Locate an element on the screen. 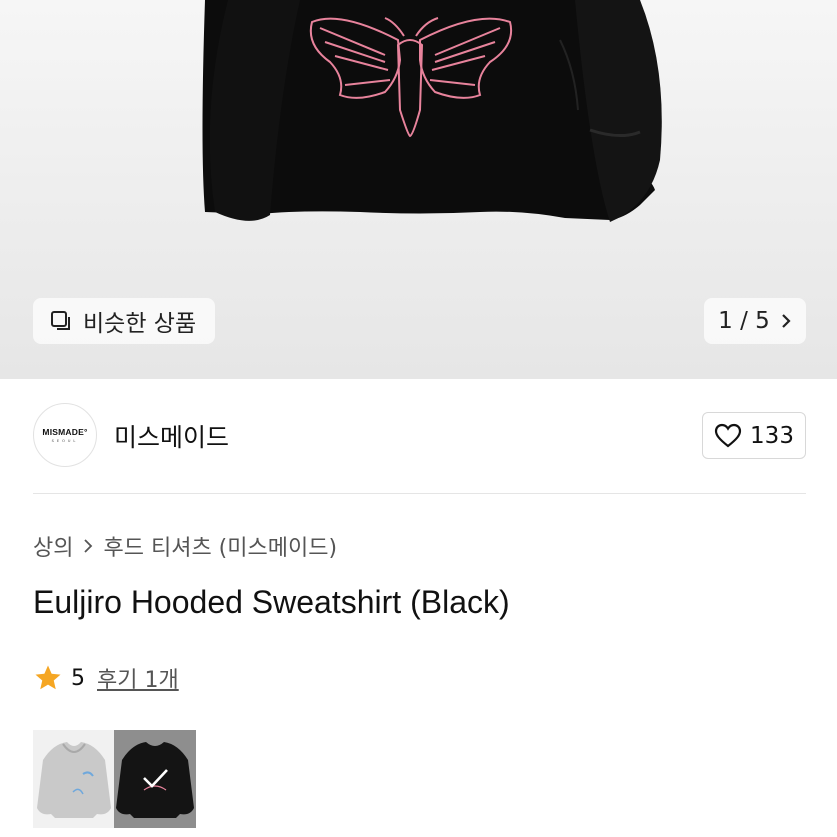 The width and height of the screenshot is (837, 837). rating-row: 5 후기 1개 is located at coordinates (106, 678).